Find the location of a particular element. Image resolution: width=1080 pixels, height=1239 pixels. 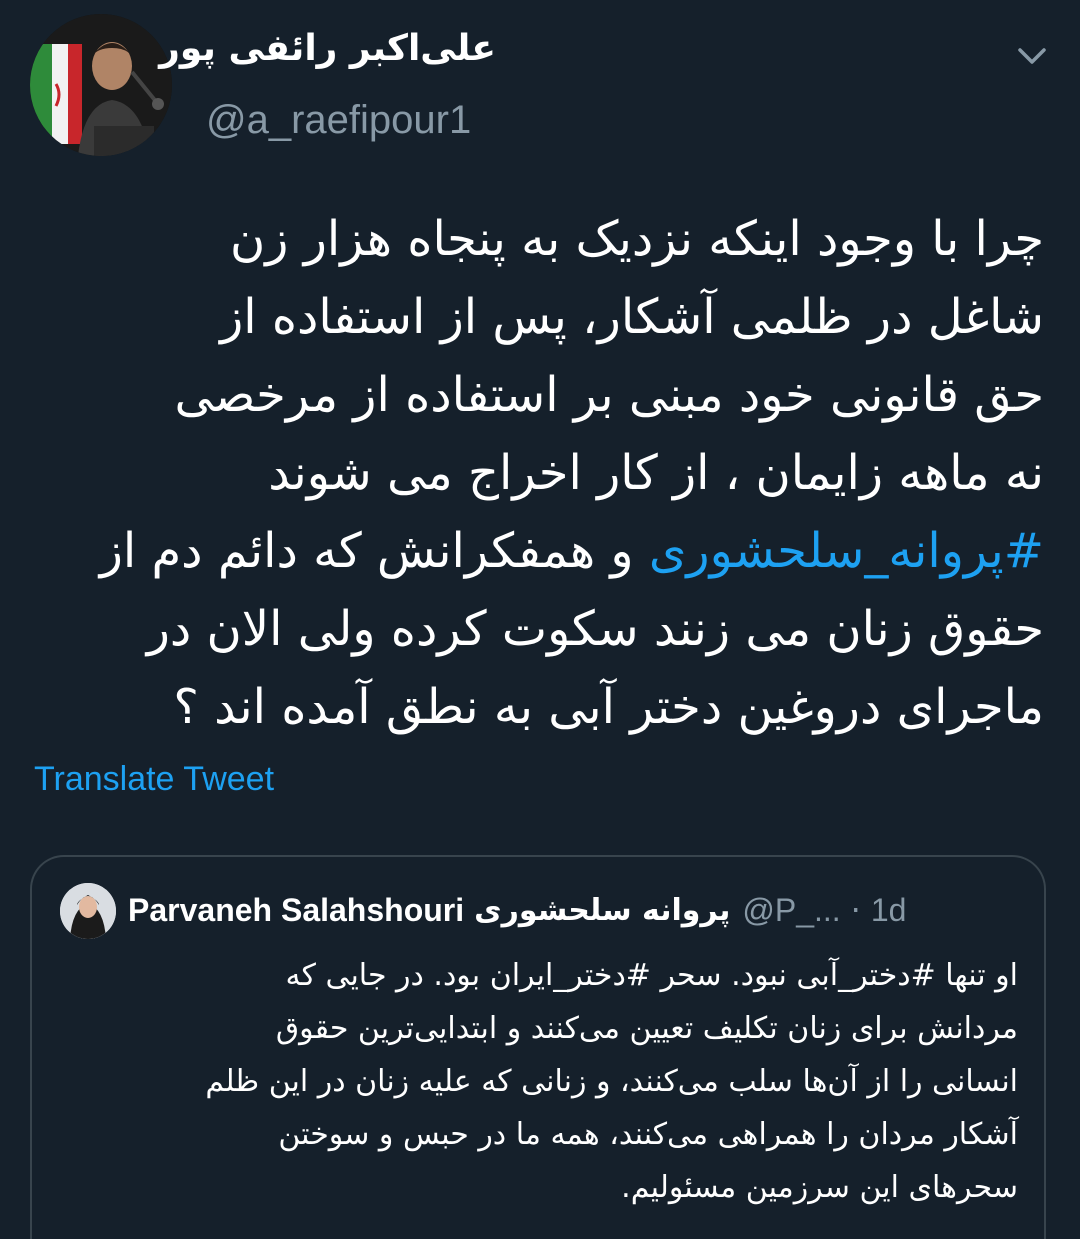

avatar is located at coordinates (101, 85).